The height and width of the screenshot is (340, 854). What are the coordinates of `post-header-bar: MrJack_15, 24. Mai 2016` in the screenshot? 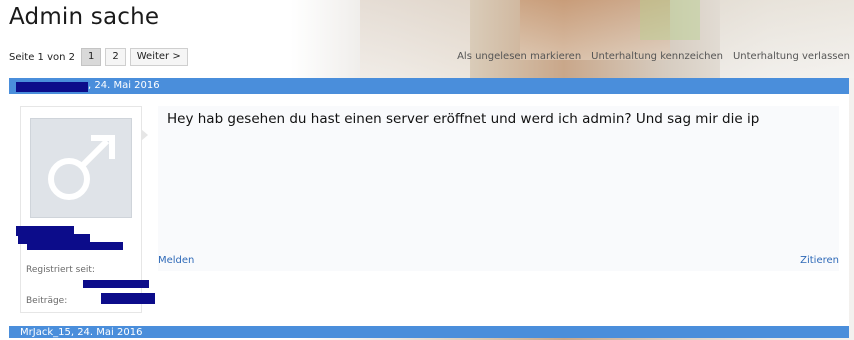 It's located at (429, 332).